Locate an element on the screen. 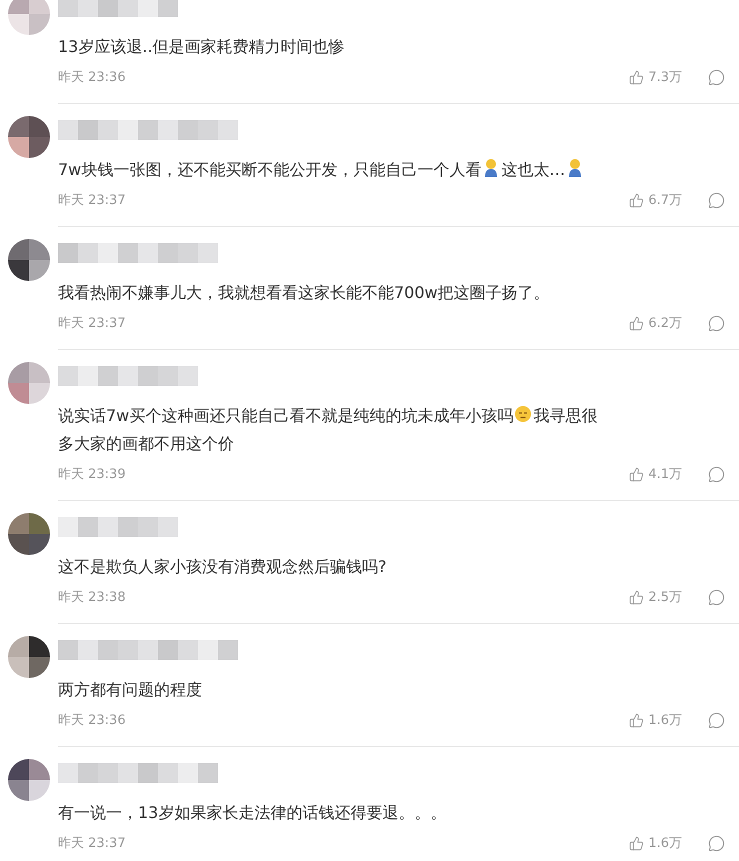 This screenshot has height=861, width=739. comment-text: 有一说一，13岁如果家长走法律的话钱还得要退。。。 is located at coordinates (252, 812).